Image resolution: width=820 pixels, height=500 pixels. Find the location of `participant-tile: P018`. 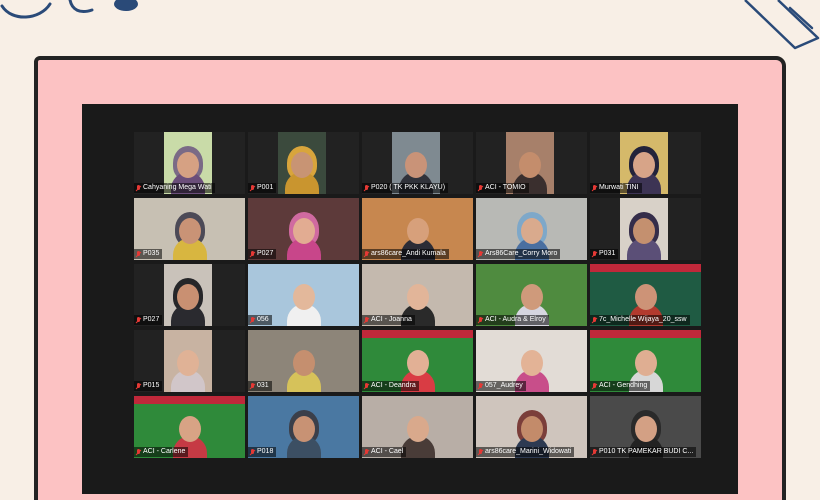

participant-tile: P018 is located at coordinates (303, 427).